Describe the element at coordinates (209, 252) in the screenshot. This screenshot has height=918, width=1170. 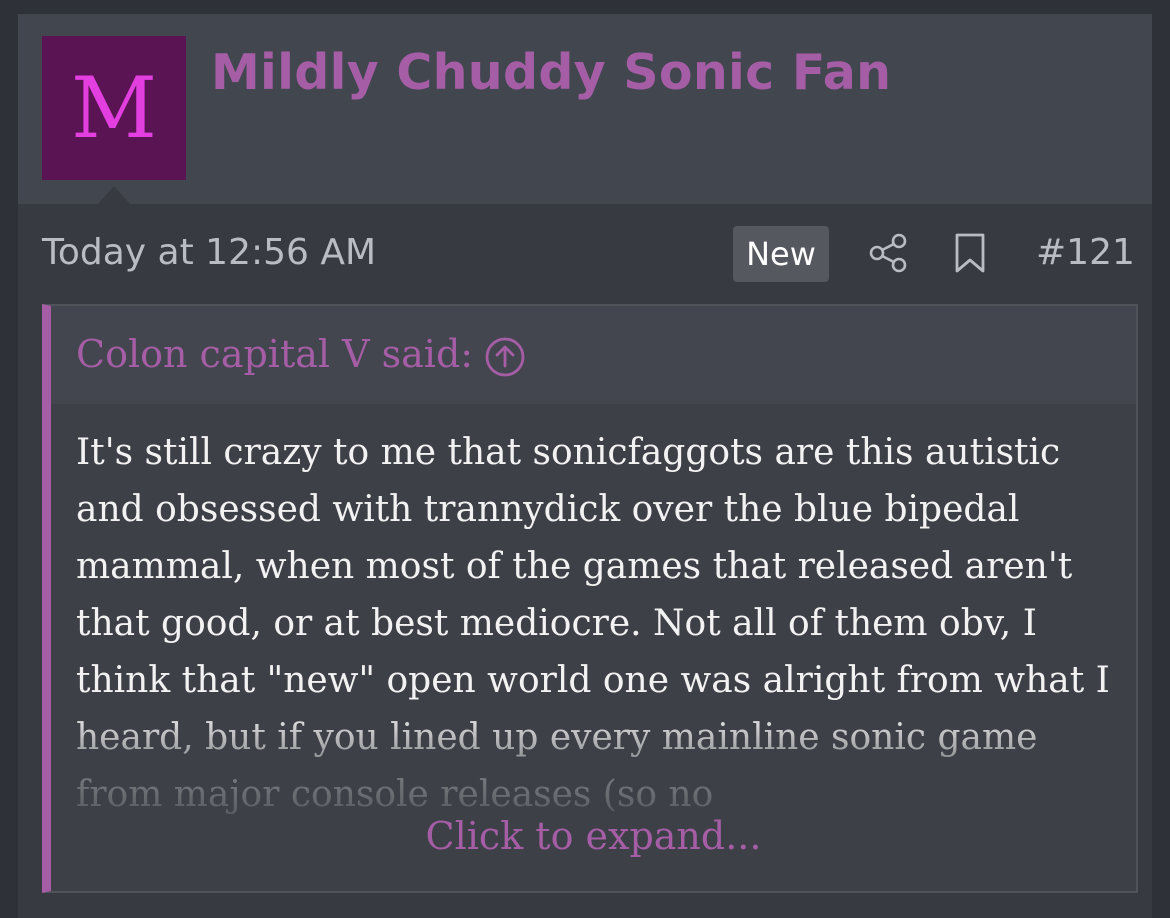
I see `post-timestamp: Today at 12:56 AM` at that location.